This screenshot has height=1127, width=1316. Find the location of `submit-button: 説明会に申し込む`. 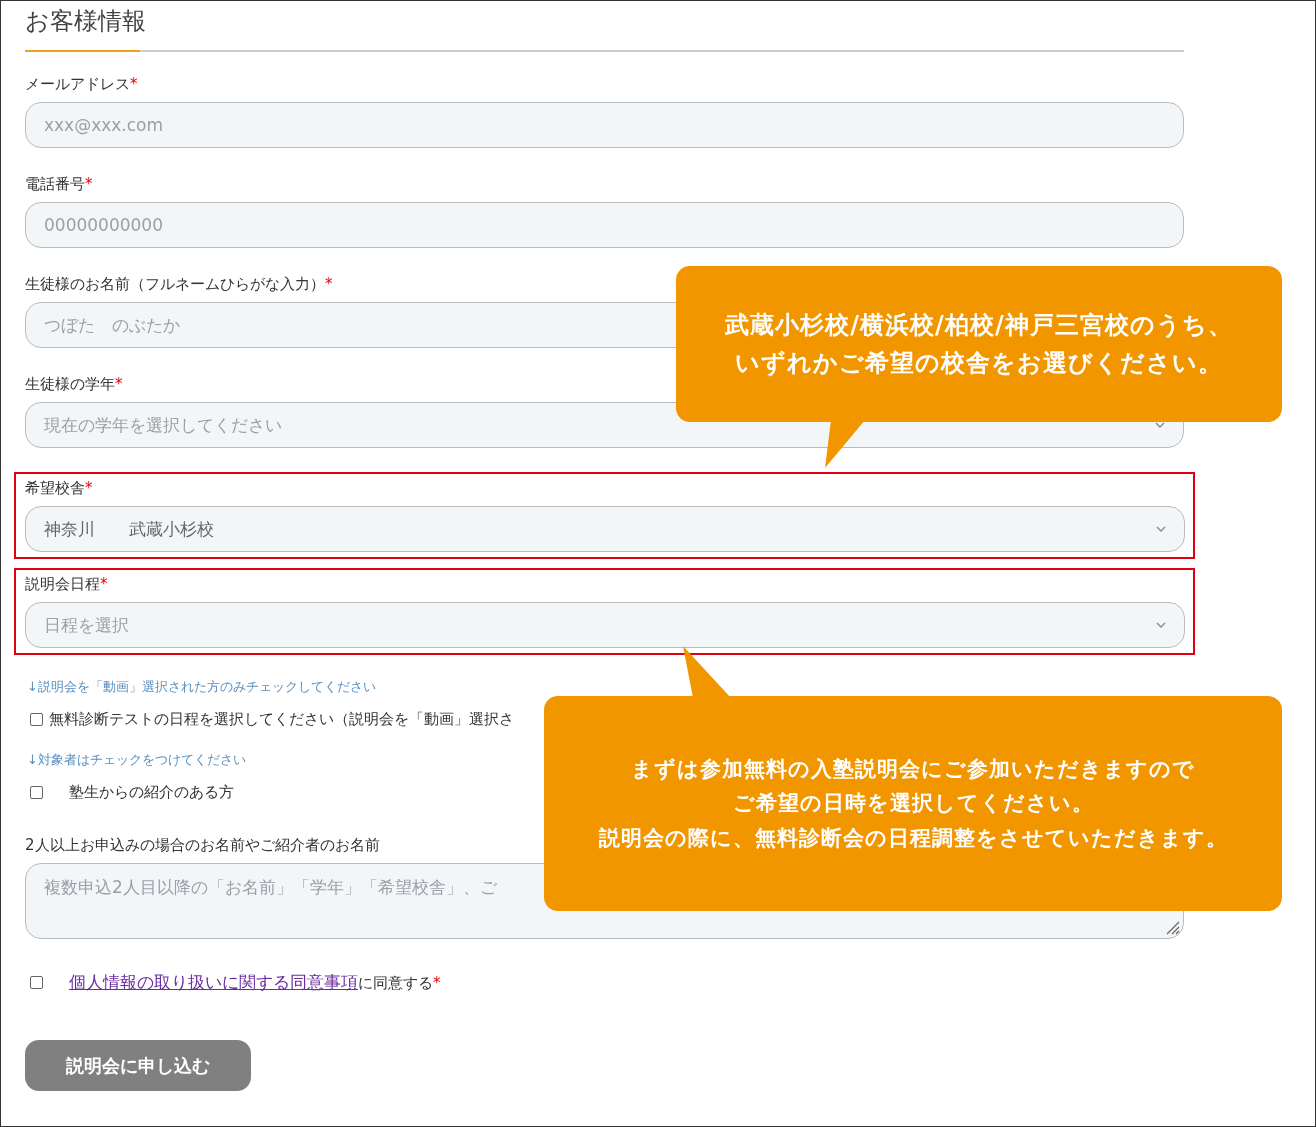

submit-button: 説明会に申し込む is located at coordinates (138, 1065).